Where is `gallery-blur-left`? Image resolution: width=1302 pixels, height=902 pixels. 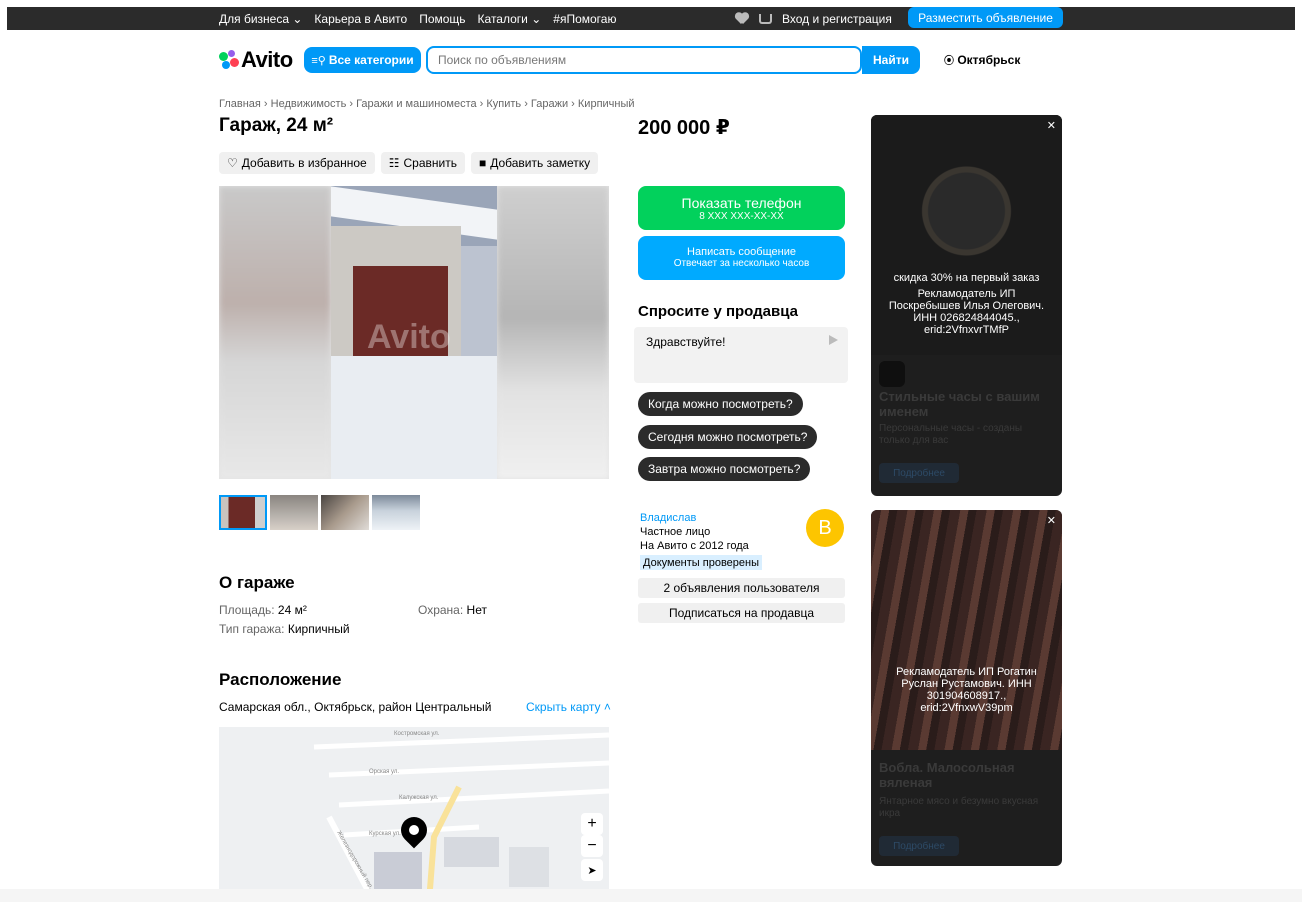 gallery-blur-left is located at coordinates (275, 332).